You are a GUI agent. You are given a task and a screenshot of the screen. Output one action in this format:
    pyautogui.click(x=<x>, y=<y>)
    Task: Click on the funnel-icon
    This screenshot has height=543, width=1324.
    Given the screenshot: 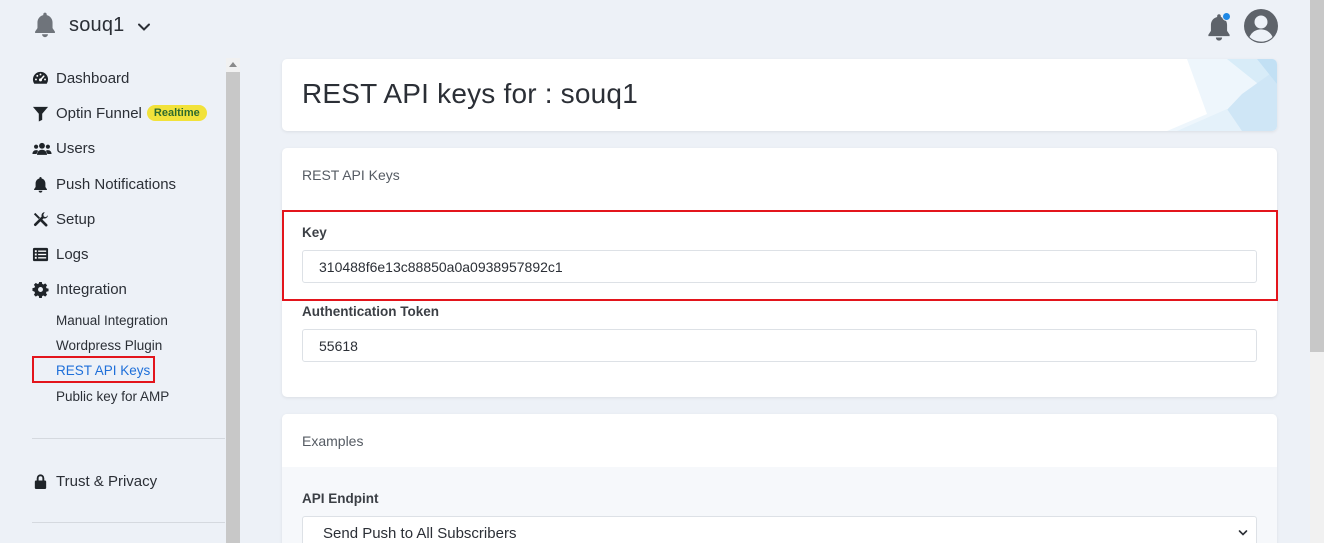 What is the action you would take?
    pyautogui.click(x=40, y=114)
    